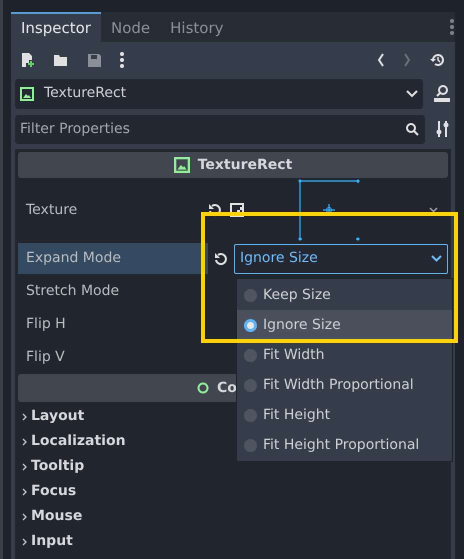 The image size is (464, 559). Describe the element at coordinates (237, 210) in the screenshot. I see `texture-edit-icon` at that location.